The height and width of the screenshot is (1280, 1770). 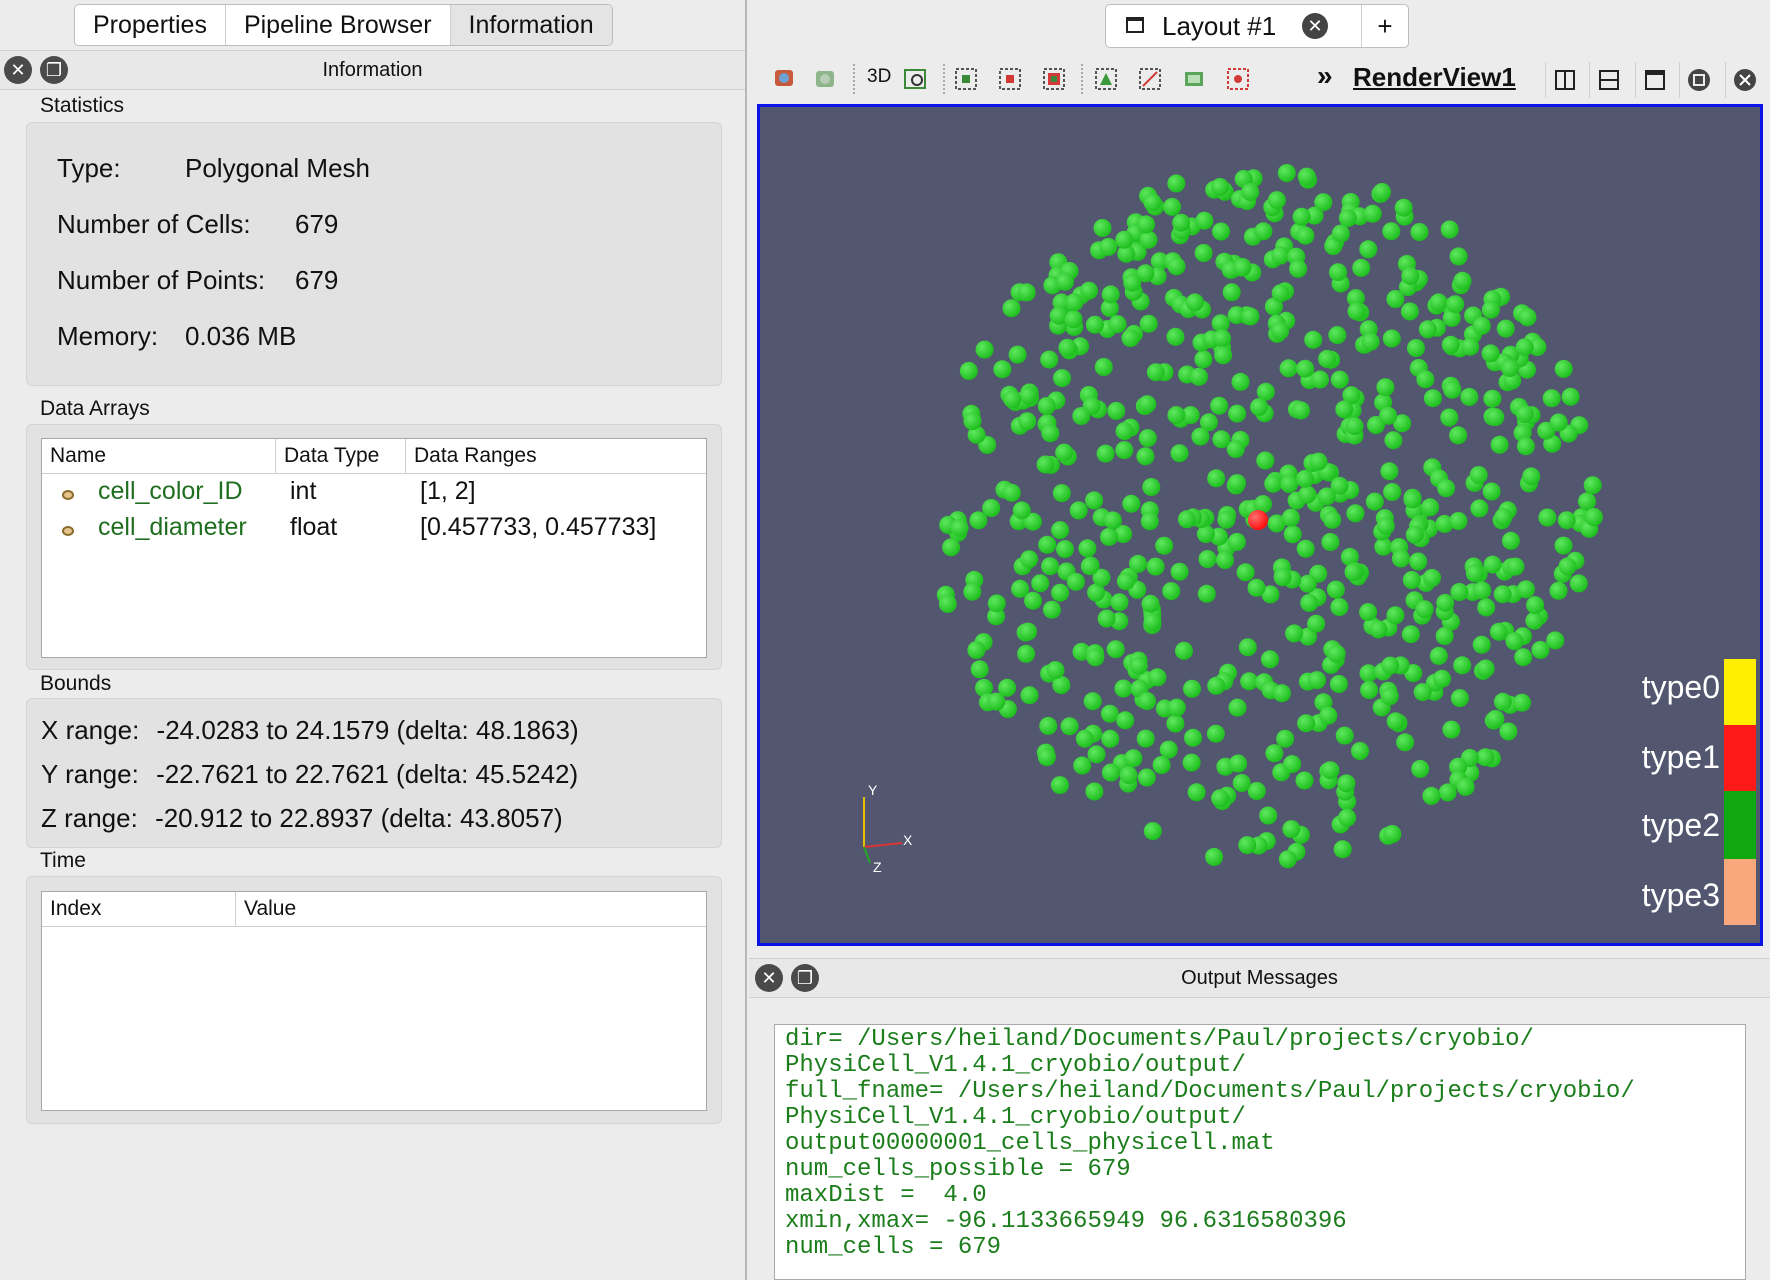 What do you see at coordinates (303, 491) in the screenshot?
I see `array-type: int` at bounding box center [303, 491].